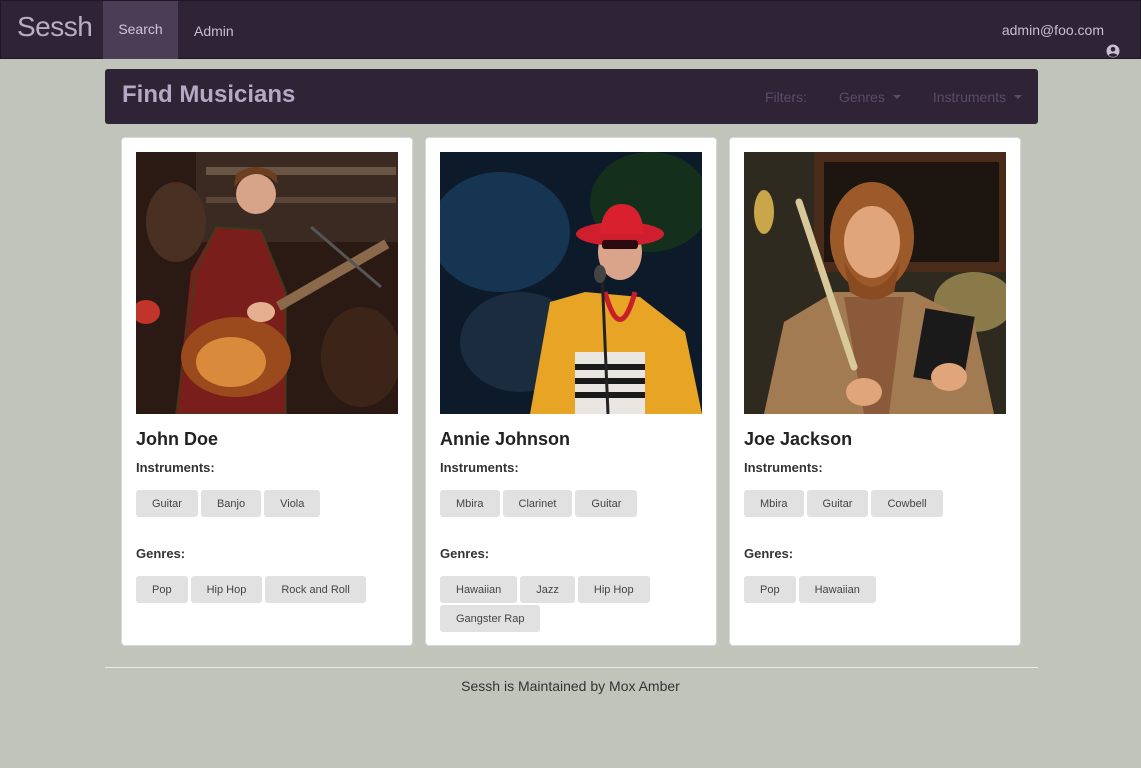  What do you see at coordinates (490, 618) in the screenshot?
I see `genre-tag: Gangster Rap` at bounding box center [490, 618].